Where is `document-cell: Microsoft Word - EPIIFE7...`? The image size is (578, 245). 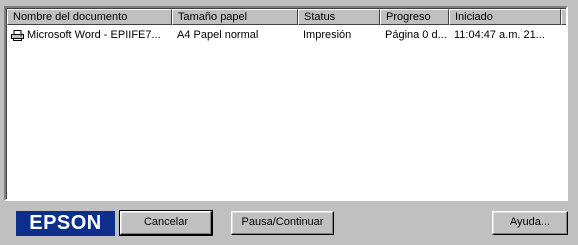
document-cell: Microsoft Word - EPIIFE7... is located at coordinates (89, 35).